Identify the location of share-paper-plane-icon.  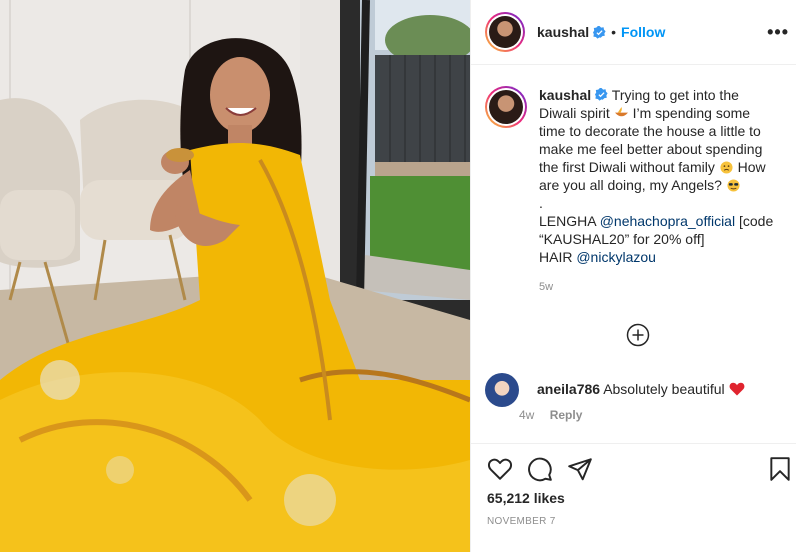
(580, 469).